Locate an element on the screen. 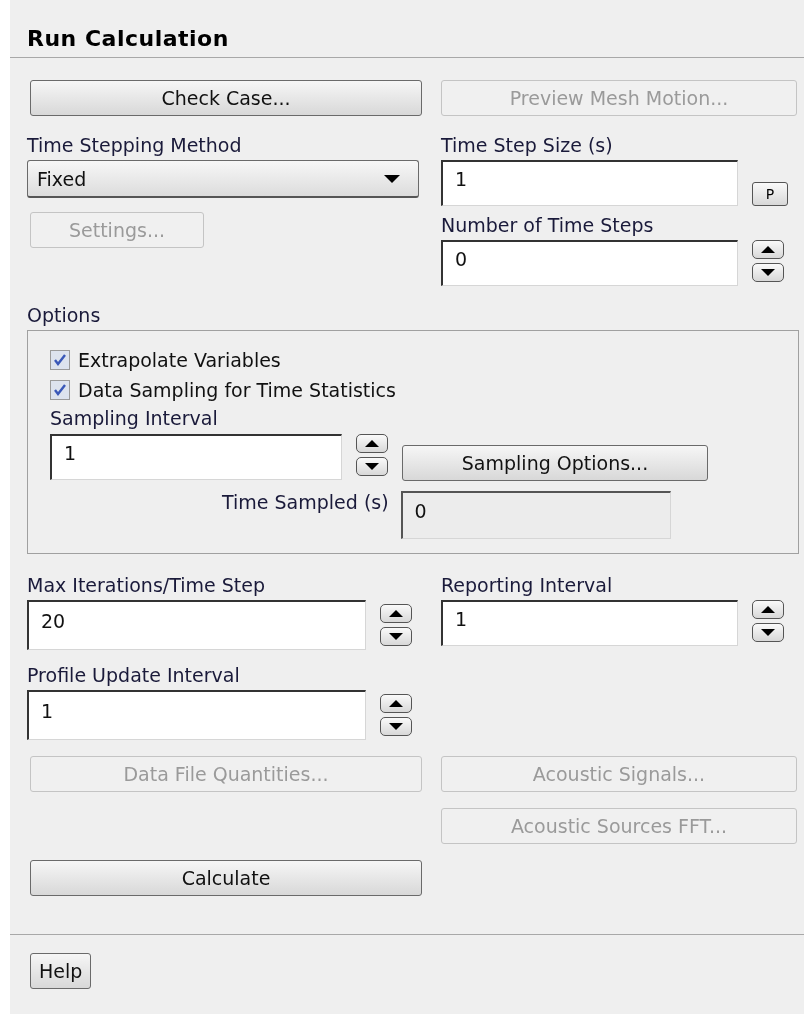  field-label: Time Step Size (s) is located at coordinates (527, 145).